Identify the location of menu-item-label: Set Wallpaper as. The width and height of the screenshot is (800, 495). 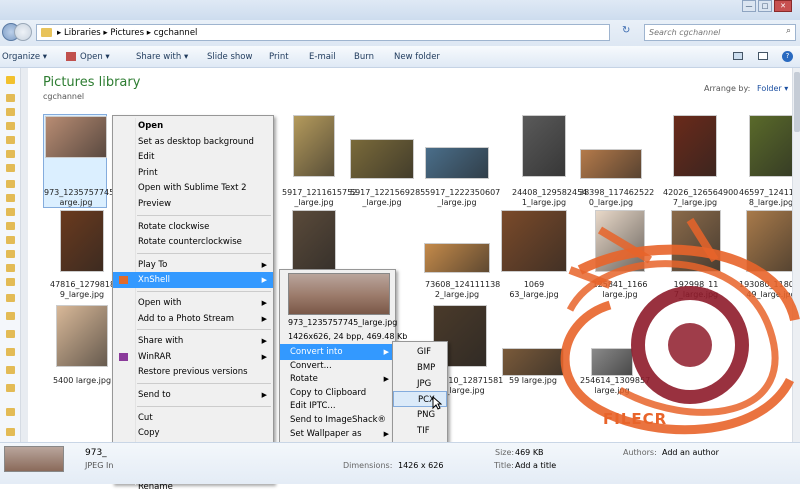
(326, 433).